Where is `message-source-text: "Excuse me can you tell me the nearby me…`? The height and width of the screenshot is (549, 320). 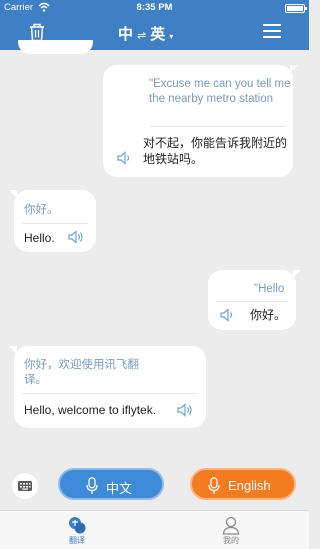
message-source-text: "Excuse me can you tell me the nearby me… is located at coordinates (220, 91).